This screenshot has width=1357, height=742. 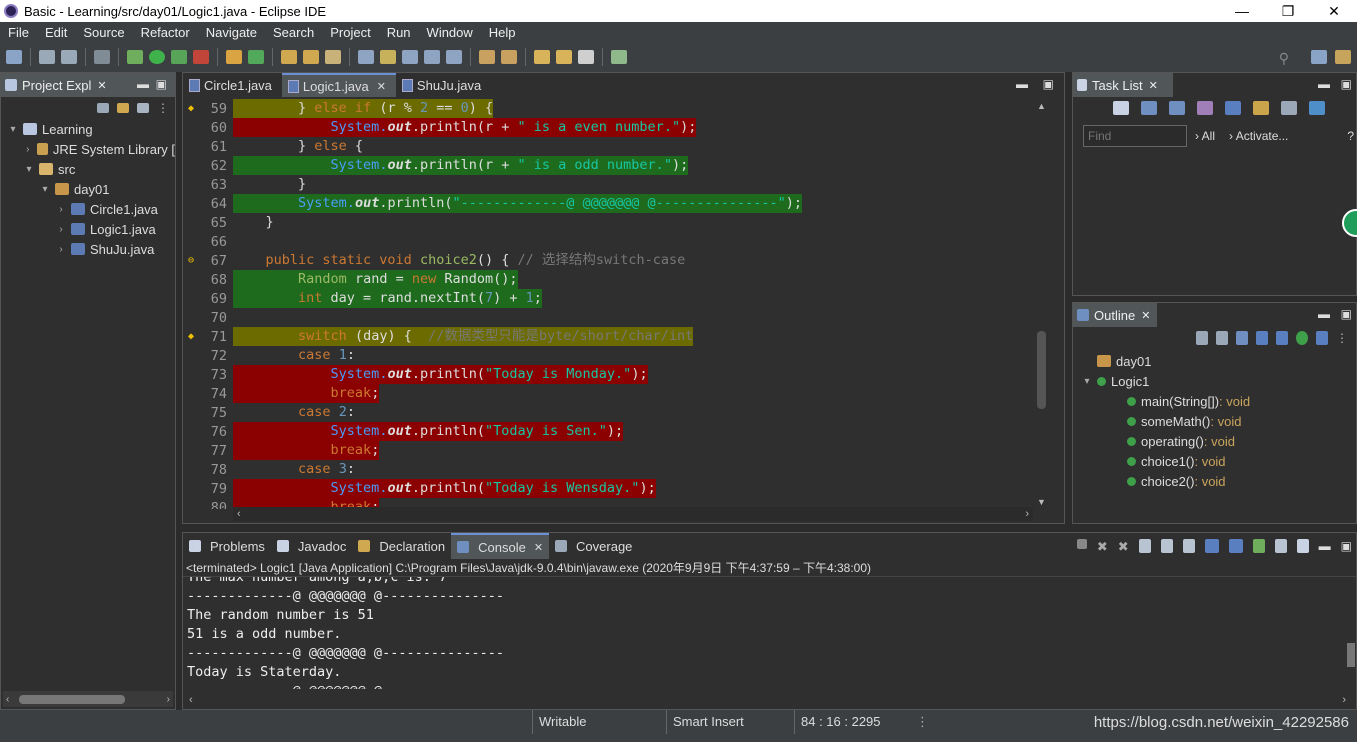 I want to click on new-class-icon, so click(x=256, y=57).